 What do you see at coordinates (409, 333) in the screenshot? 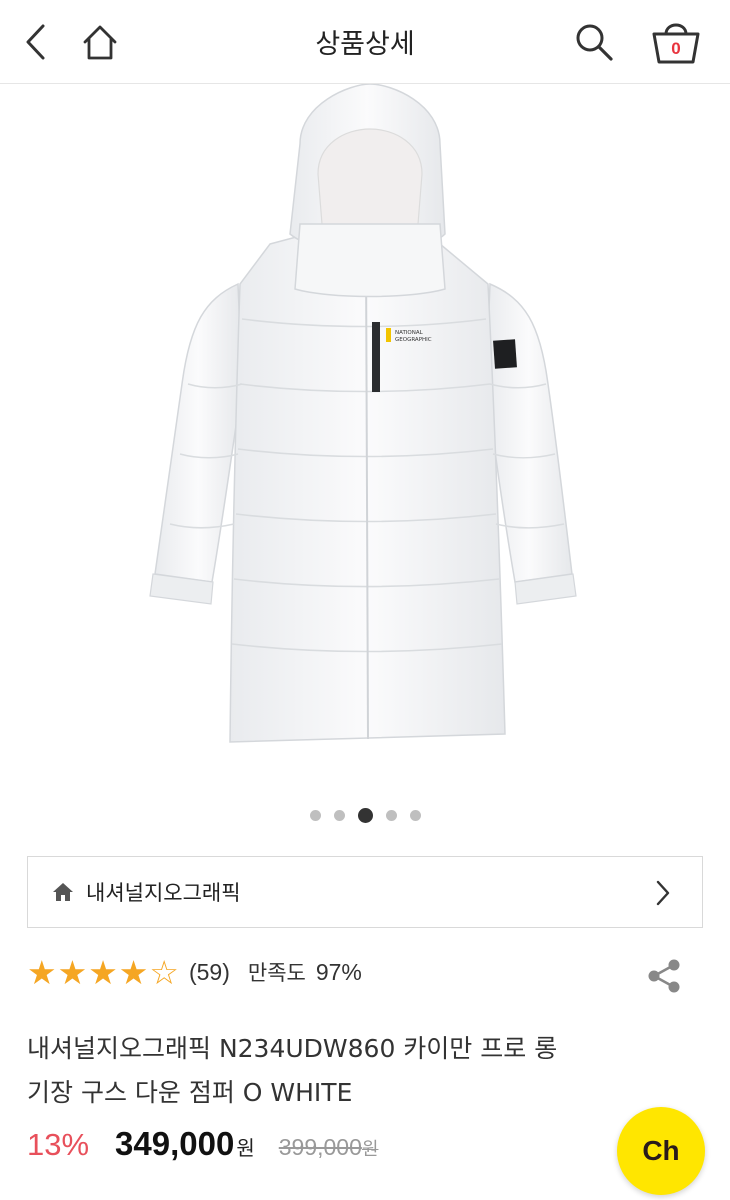
I see `svg-text: NATIONAL` at bounding box center [409, 333].